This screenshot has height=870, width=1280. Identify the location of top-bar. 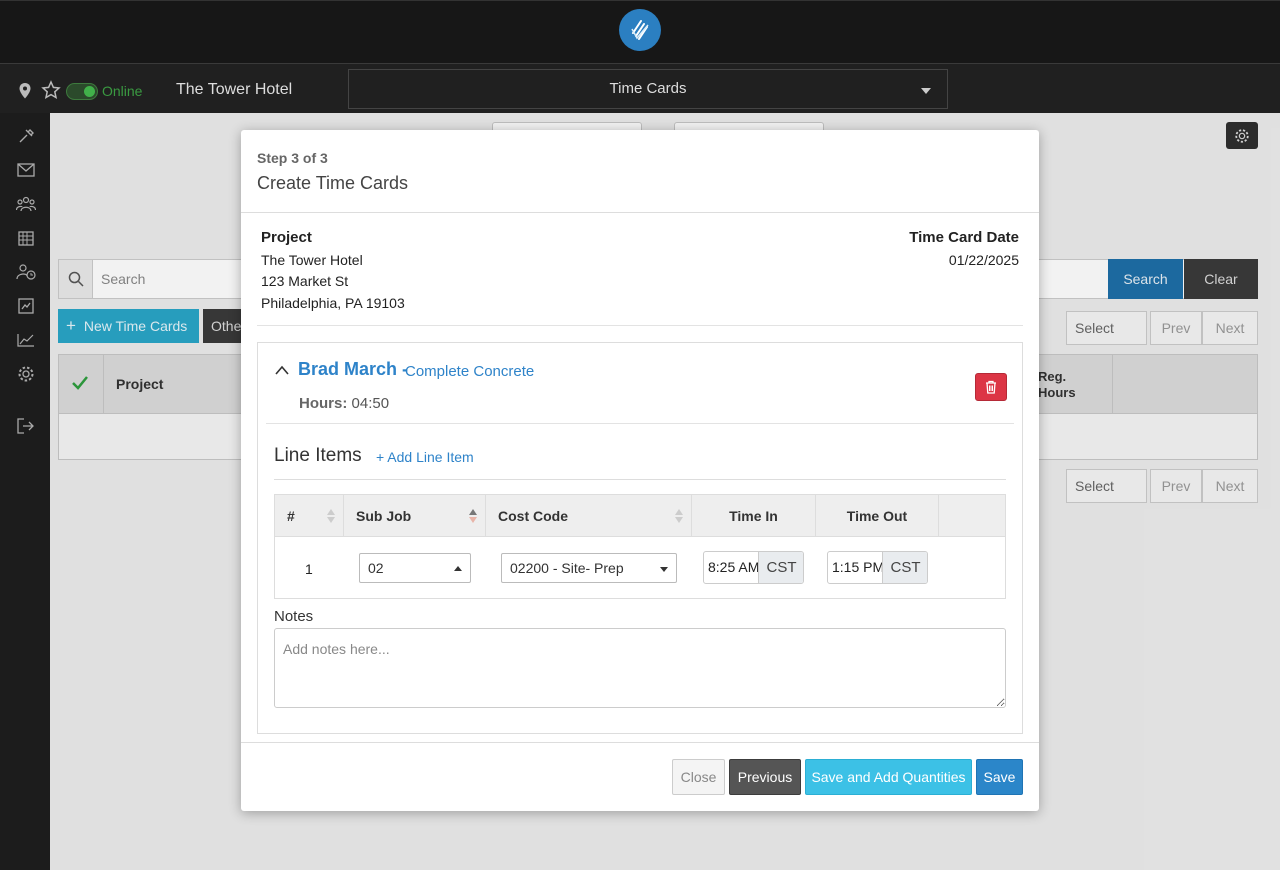
(640, 31).